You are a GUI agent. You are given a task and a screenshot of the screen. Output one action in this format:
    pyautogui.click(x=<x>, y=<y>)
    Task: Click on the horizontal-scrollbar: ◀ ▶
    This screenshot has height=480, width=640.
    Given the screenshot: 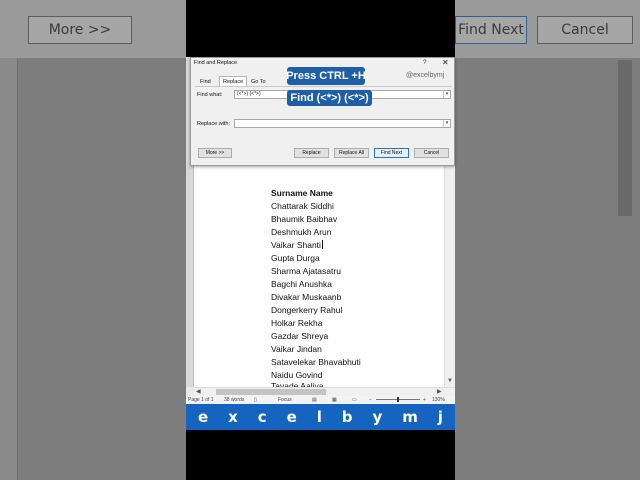 What is the action you would take?
    pyautogui.click(x=324, y=391)
    